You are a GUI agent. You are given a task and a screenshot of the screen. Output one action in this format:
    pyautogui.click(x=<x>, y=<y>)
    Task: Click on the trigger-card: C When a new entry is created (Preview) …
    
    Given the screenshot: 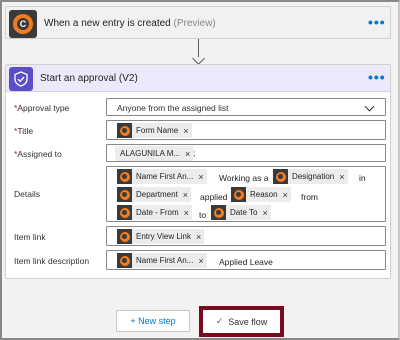 What is the action you would take?
    pyautogui.click(x=198, y=22)
    